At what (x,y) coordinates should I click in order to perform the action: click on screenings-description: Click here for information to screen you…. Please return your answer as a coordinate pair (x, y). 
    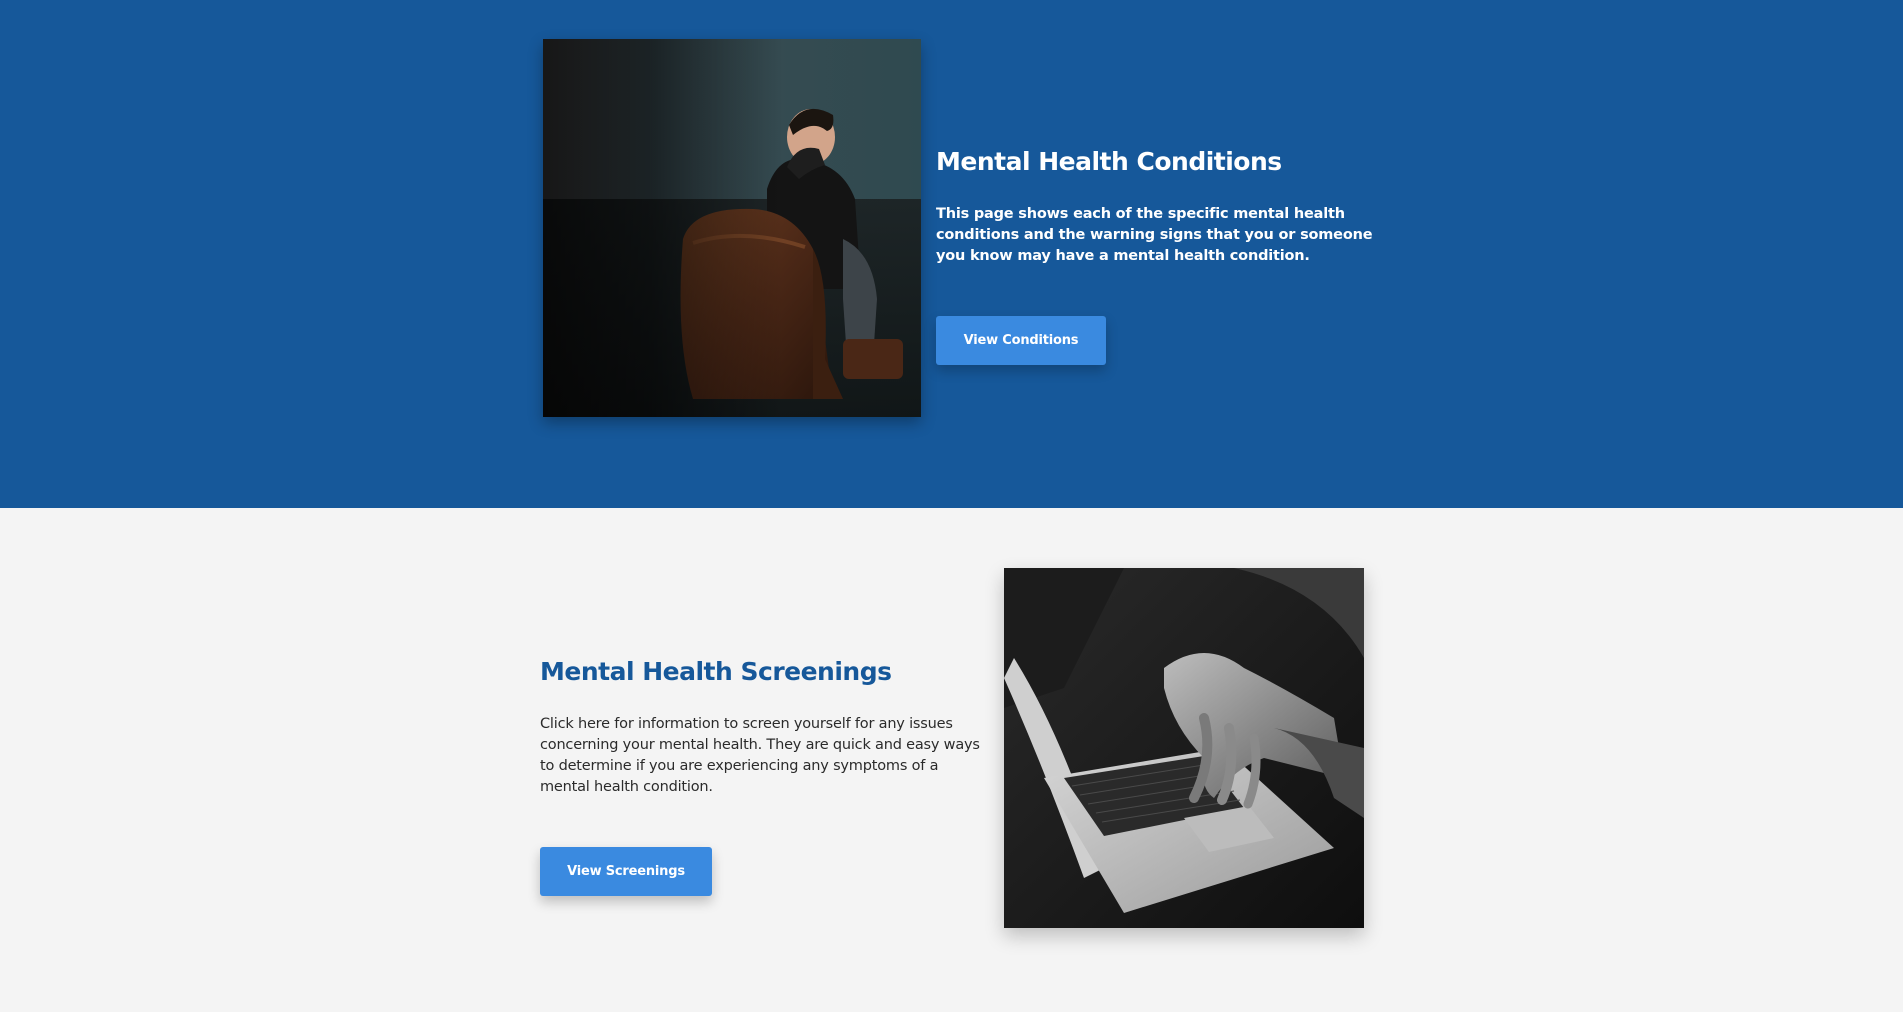
    Looking at the image, I should click on (760, 755).